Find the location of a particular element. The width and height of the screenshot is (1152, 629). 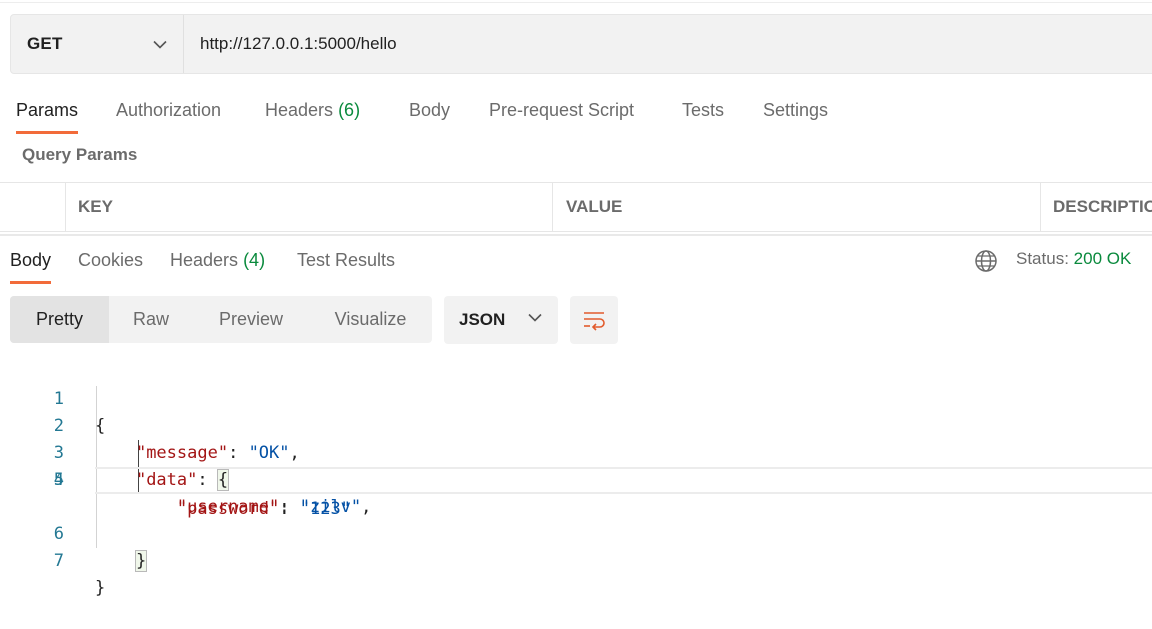

tab-body-label: Body is located at coordinates (430, 110).